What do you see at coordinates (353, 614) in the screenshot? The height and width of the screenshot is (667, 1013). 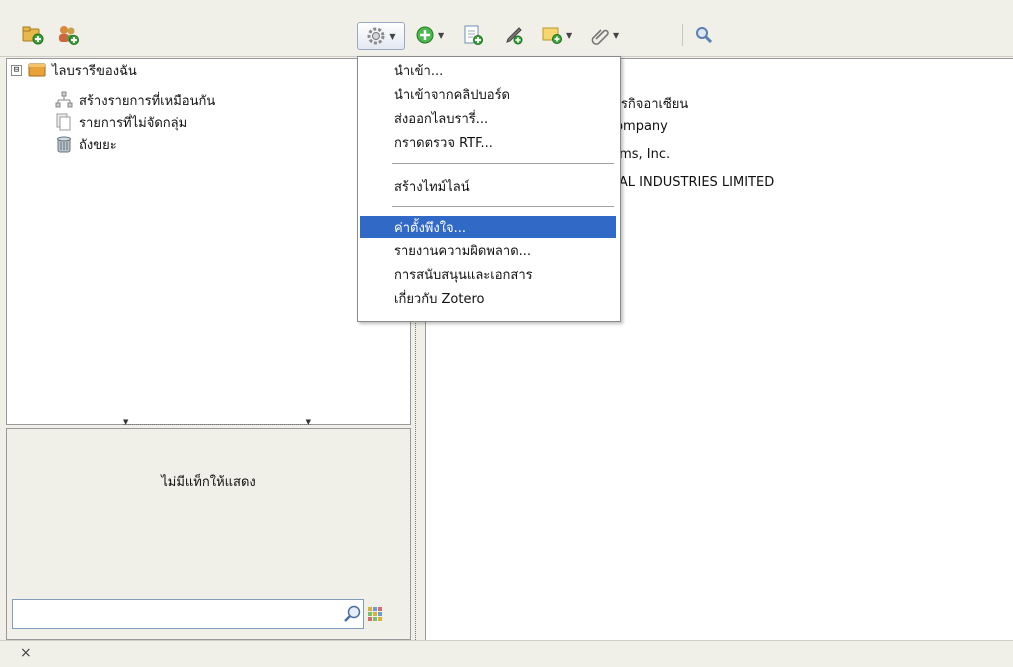 I see `magnifier-icon` at bounding box center [353, 614].